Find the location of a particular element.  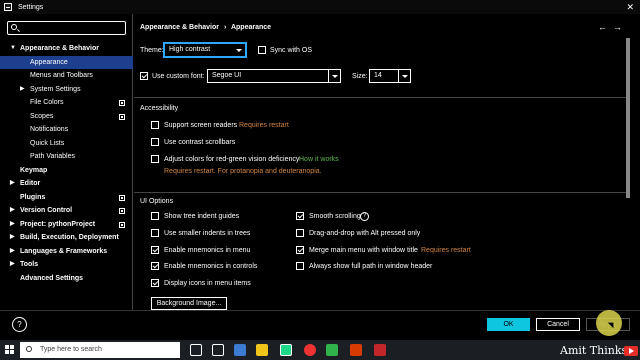

option-label: Enable mnemonics in menu is located at coordinates (207, 250).